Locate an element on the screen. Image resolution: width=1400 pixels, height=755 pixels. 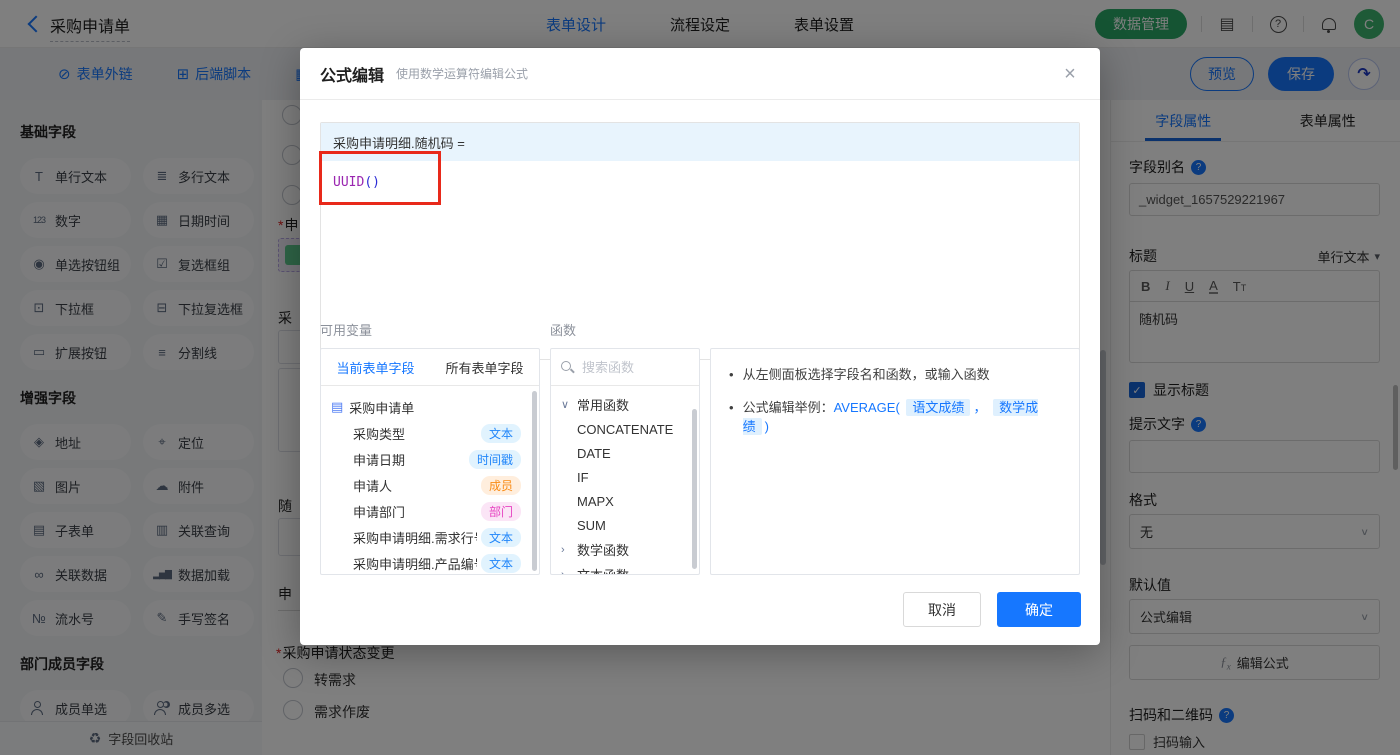
variable-row: 申请日期 时间戳 is located at coordinates (430, 459).